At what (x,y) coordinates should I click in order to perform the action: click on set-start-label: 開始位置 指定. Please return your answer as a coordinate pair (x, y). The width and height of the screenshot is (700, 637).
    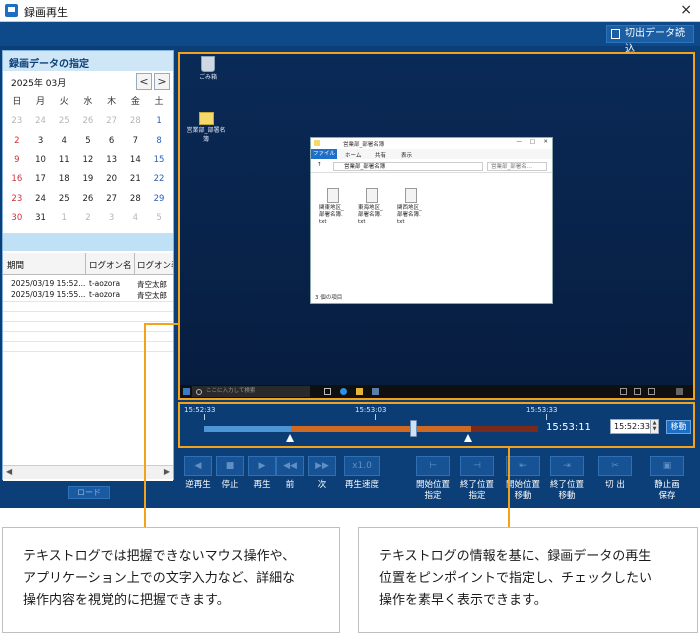
    Looking at the image, I should click on (433, 491).